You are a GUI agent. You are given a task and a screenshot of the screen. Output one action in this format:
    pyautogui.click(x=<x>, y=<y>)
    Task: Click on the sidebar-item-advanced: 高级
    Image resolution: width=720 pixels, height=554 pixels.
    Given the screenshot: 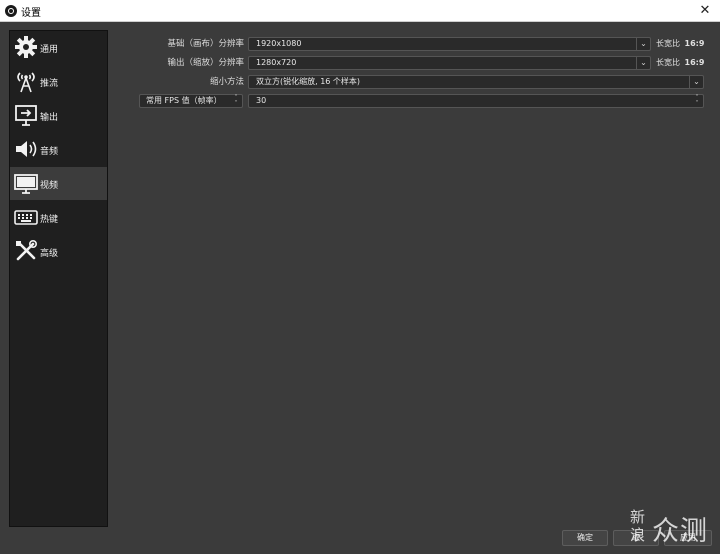 What is the action you would take?
    pyautogui.click(x=58, y=251)
    